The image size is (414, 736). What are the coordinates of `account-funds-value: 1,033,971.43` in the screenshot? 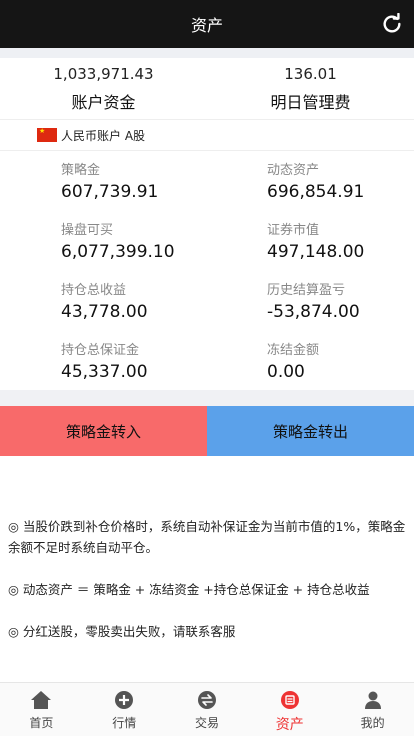 It's located at (103, 74).